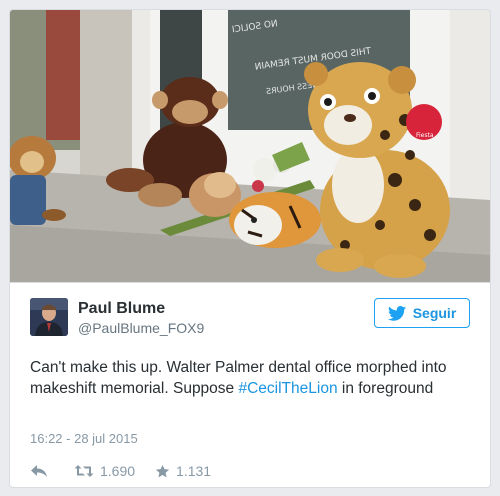 The width and height of the screenshot is (500, 496). I want to click on follow-button: Seguir, so click(422, 313).